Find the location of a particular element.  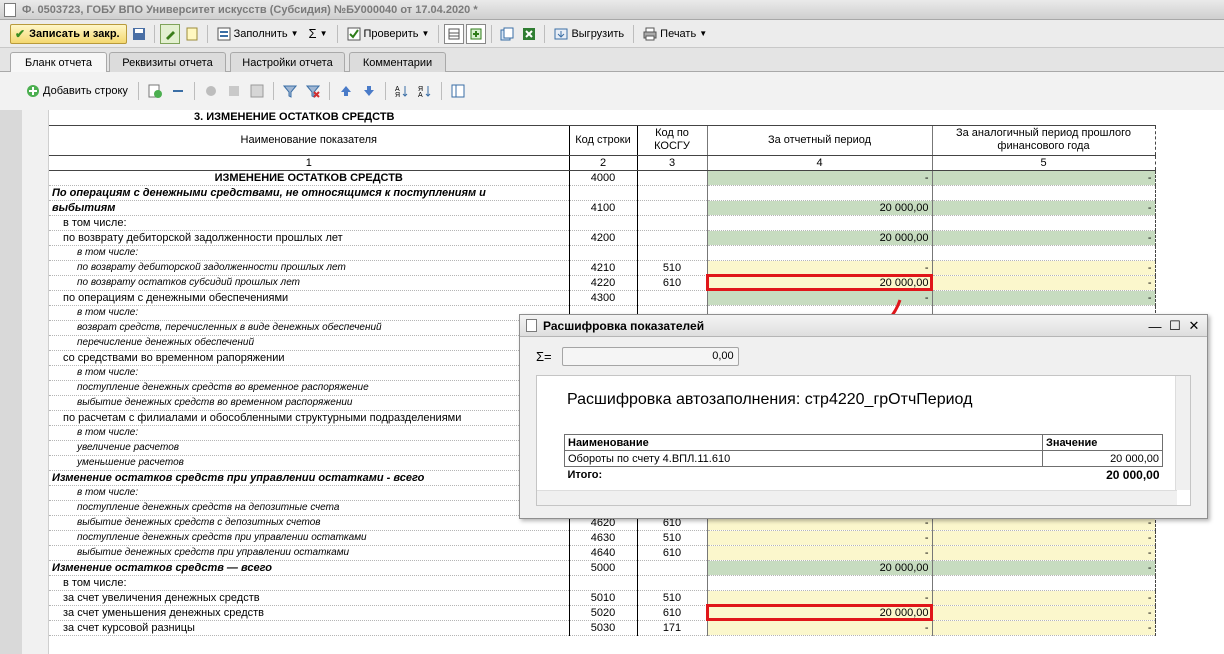

maximize-icon: ☐ is located at coordinates (1175, 326).